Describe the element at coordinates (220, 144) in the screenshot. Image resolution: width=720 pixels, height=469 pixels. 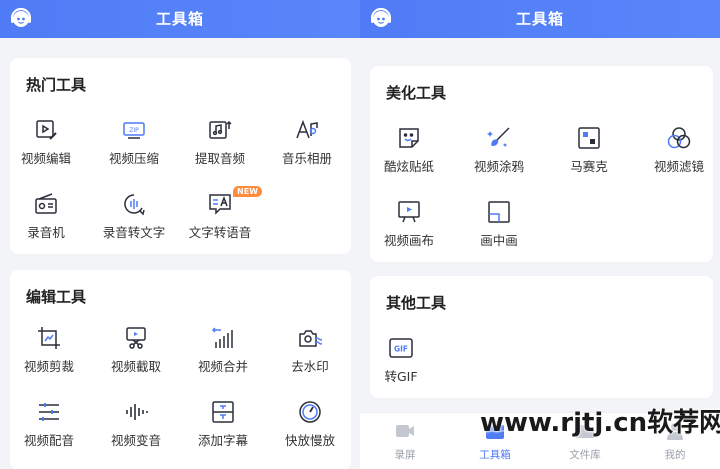
I see `tool-extract-audio: 提取音频` at that location.